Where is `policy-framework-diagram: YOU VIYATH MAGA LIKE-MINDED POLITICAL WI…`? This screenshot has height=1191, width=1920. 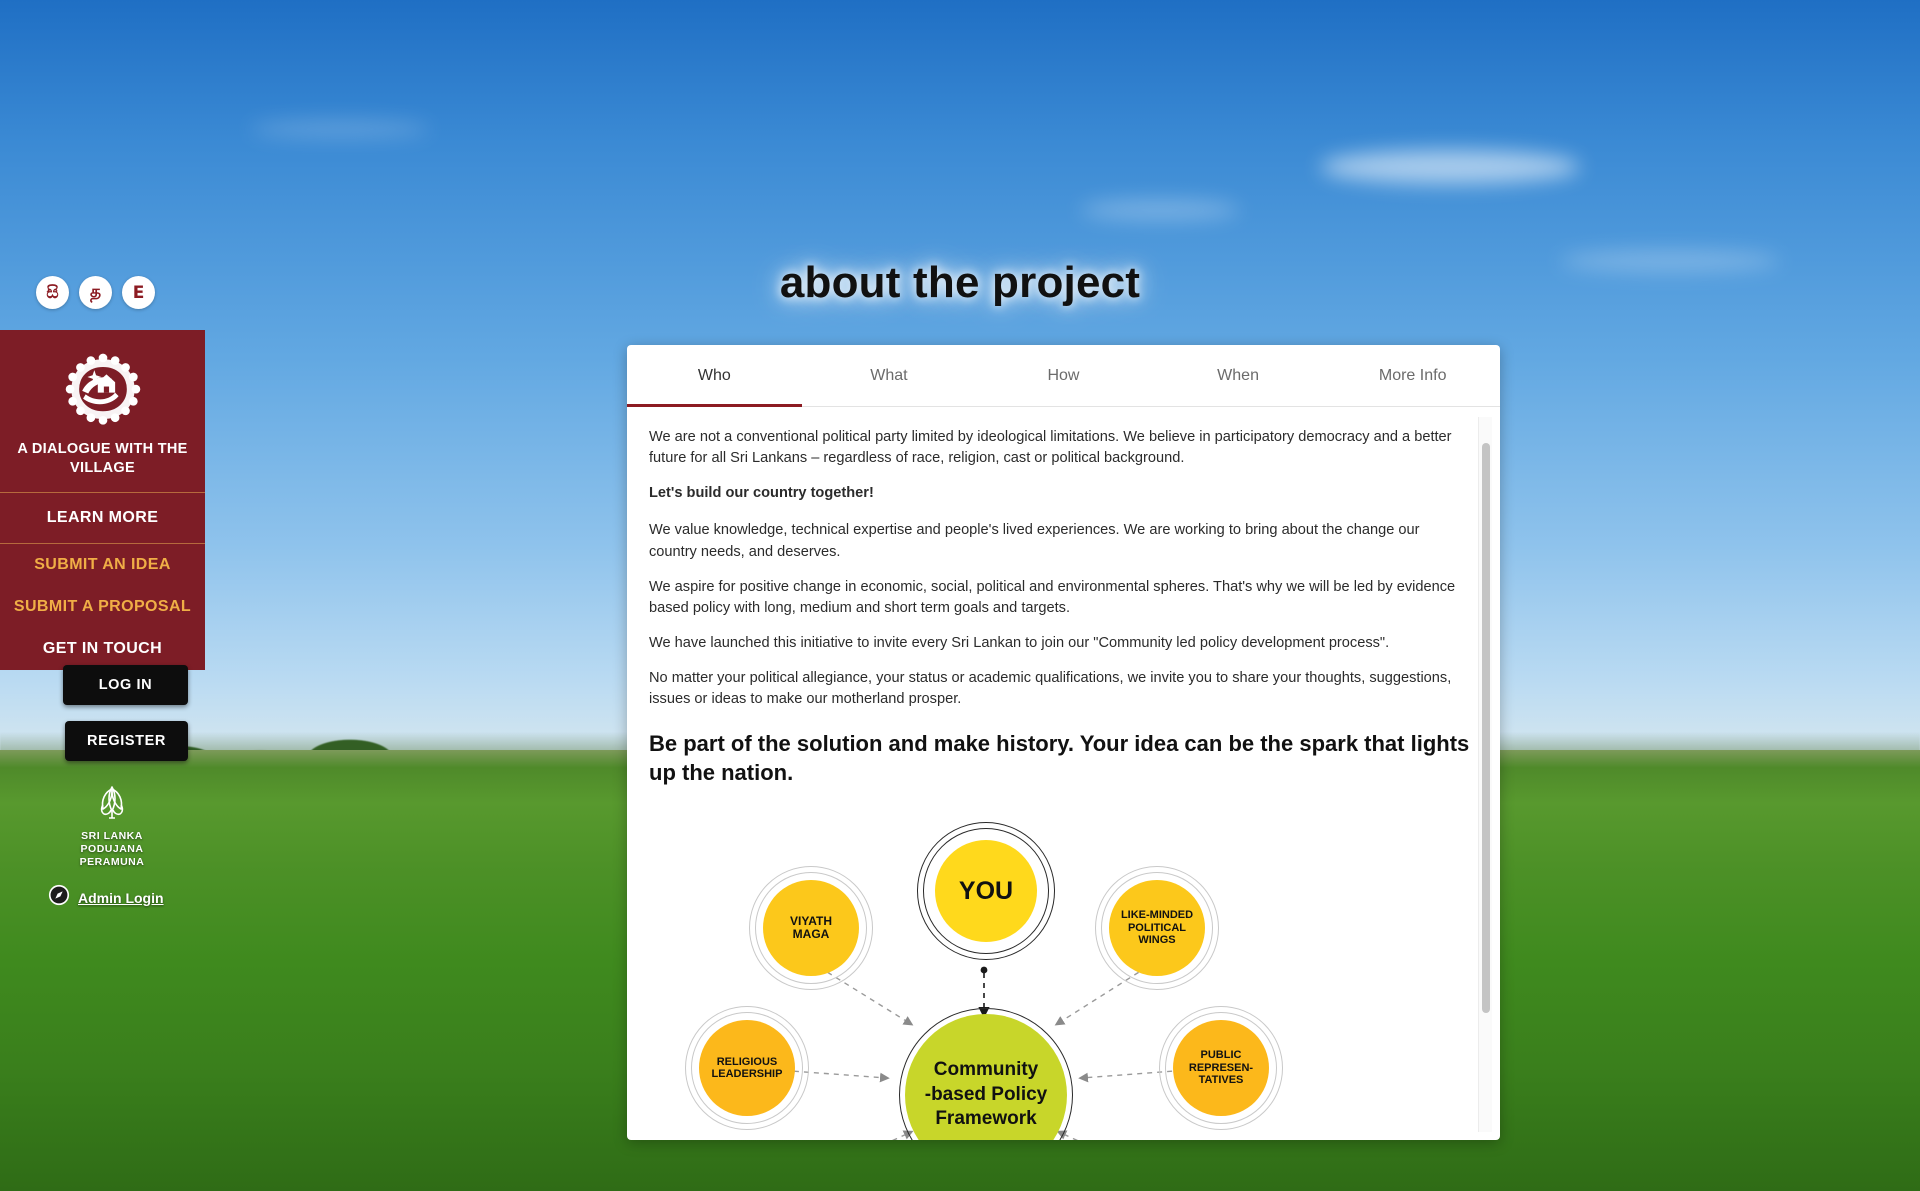 policy-framework-diagram: YOU VIYATH MAGA LIKE-MINDED POLITICAL WI… is located at coordinates (1059, 975).